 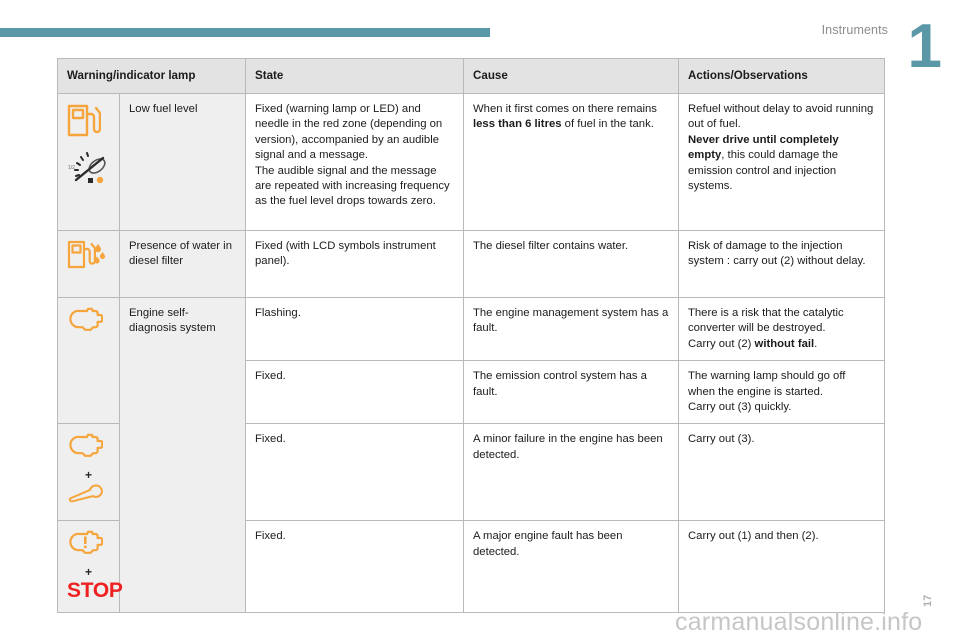 I want to click on chapter-title: Instruments, so click(x=854, y=30).